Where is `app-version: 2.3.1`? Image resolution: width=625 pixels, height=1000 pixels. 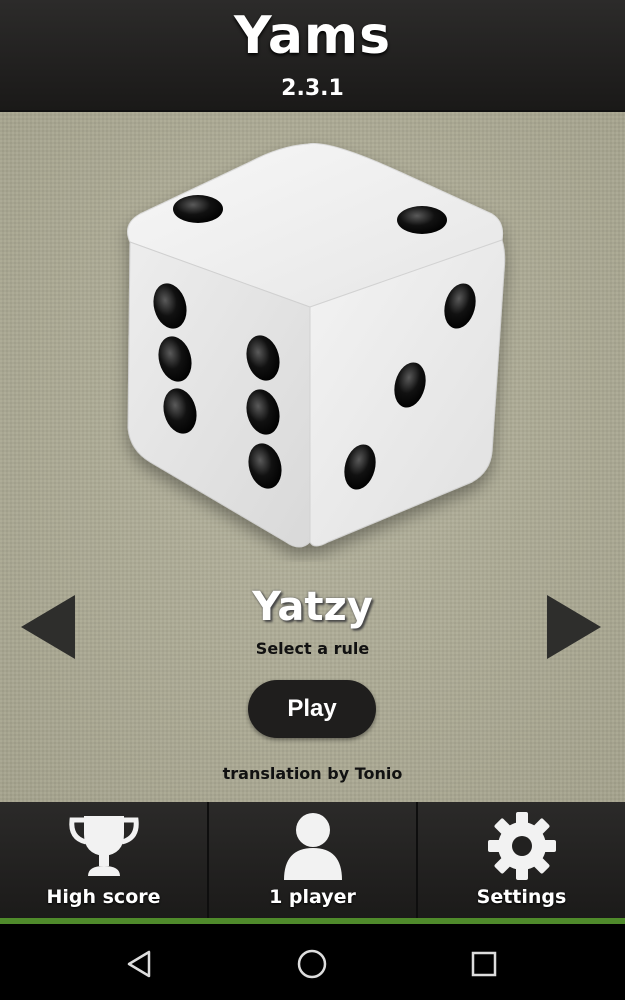 app-version: 2.3.1 is located at coordinates (312, 88).